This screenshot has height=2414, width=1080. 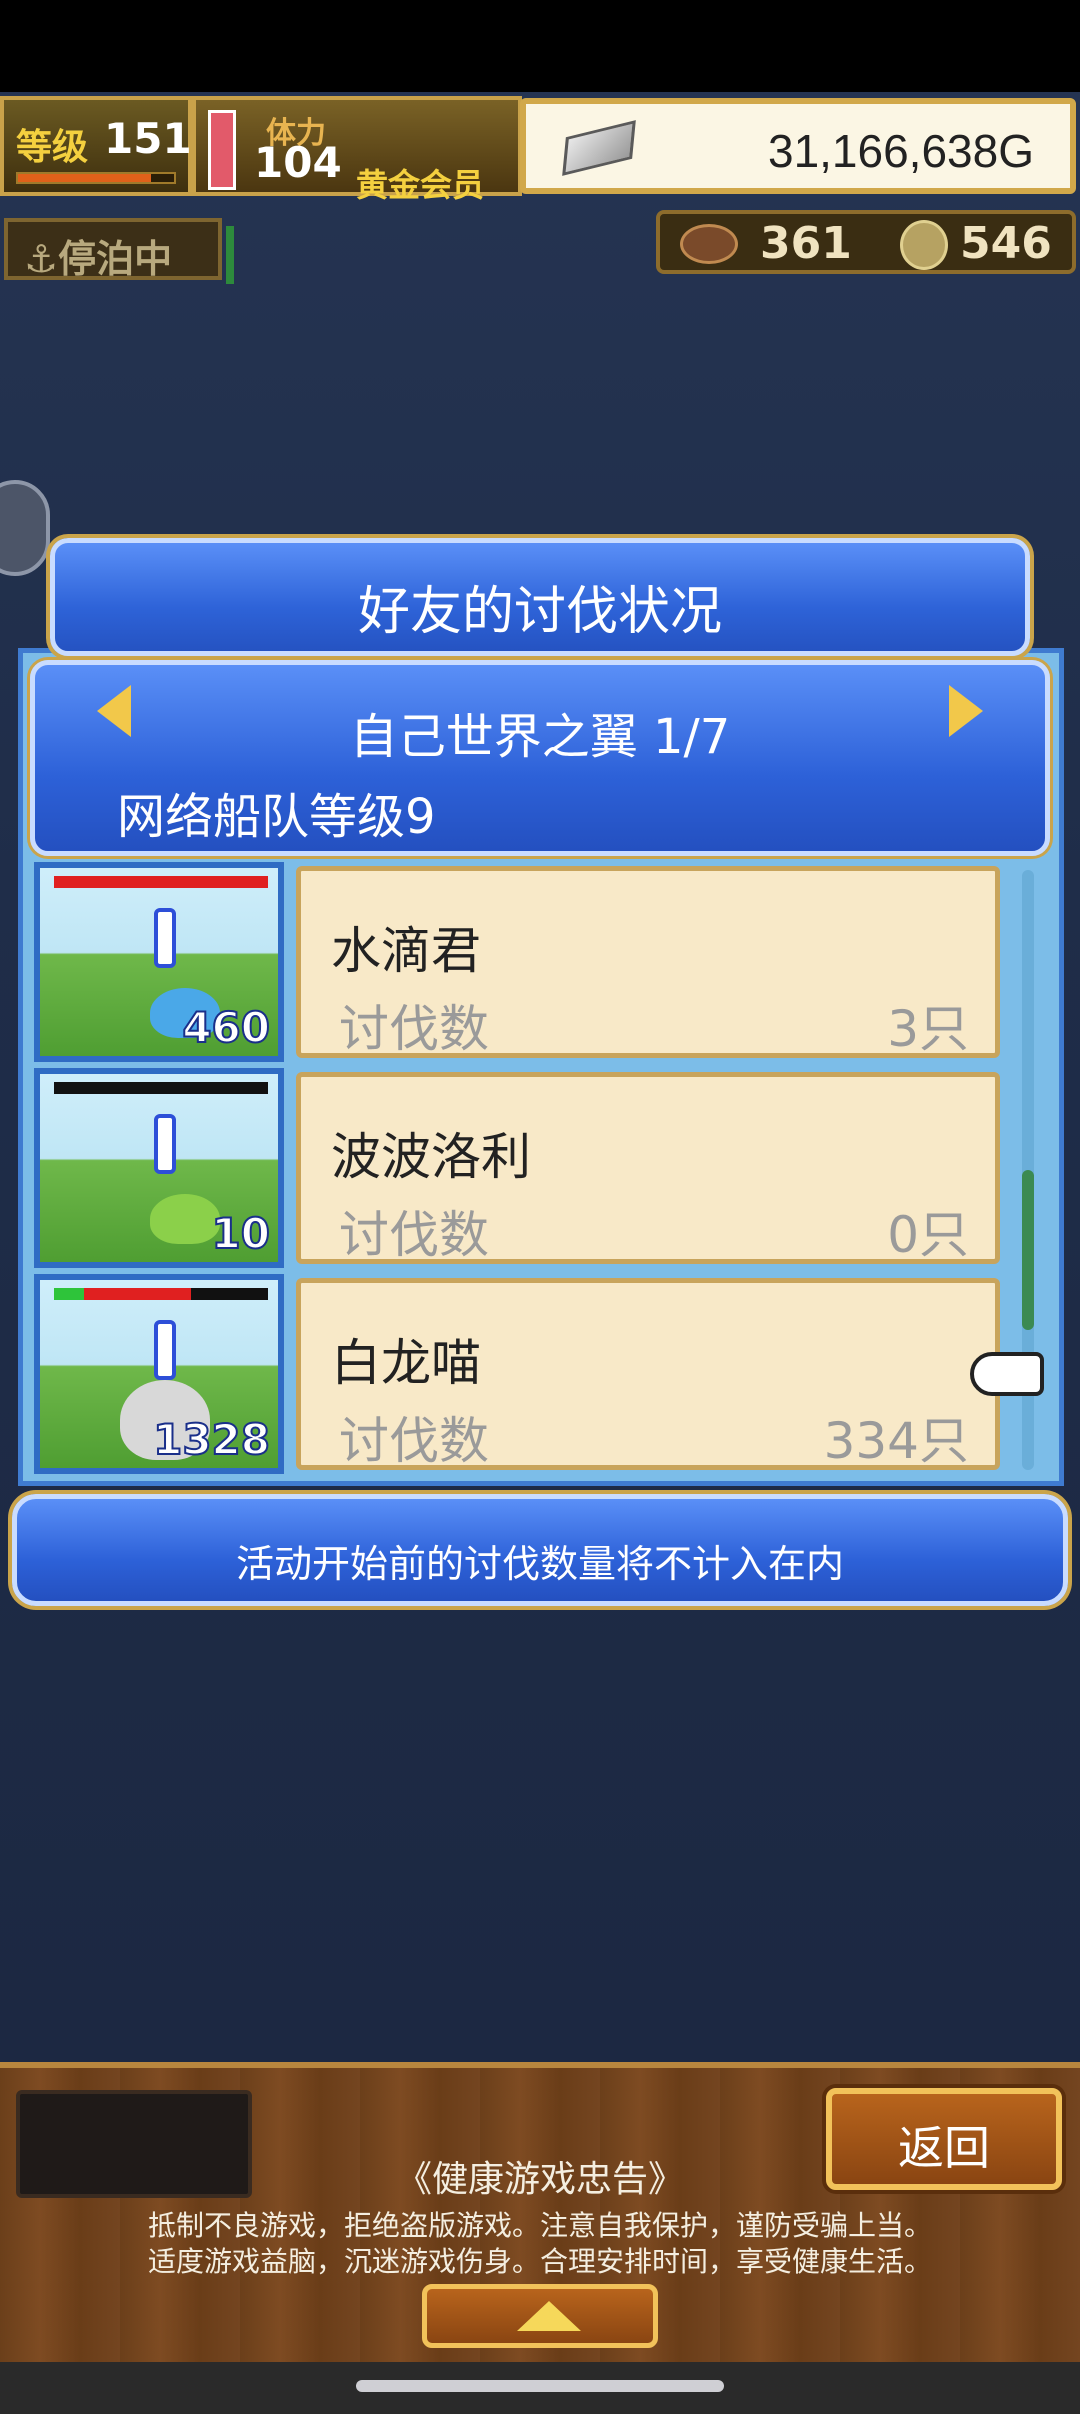 I want to click on friend-name: 白龙喵, so click(x=406, y=1363).